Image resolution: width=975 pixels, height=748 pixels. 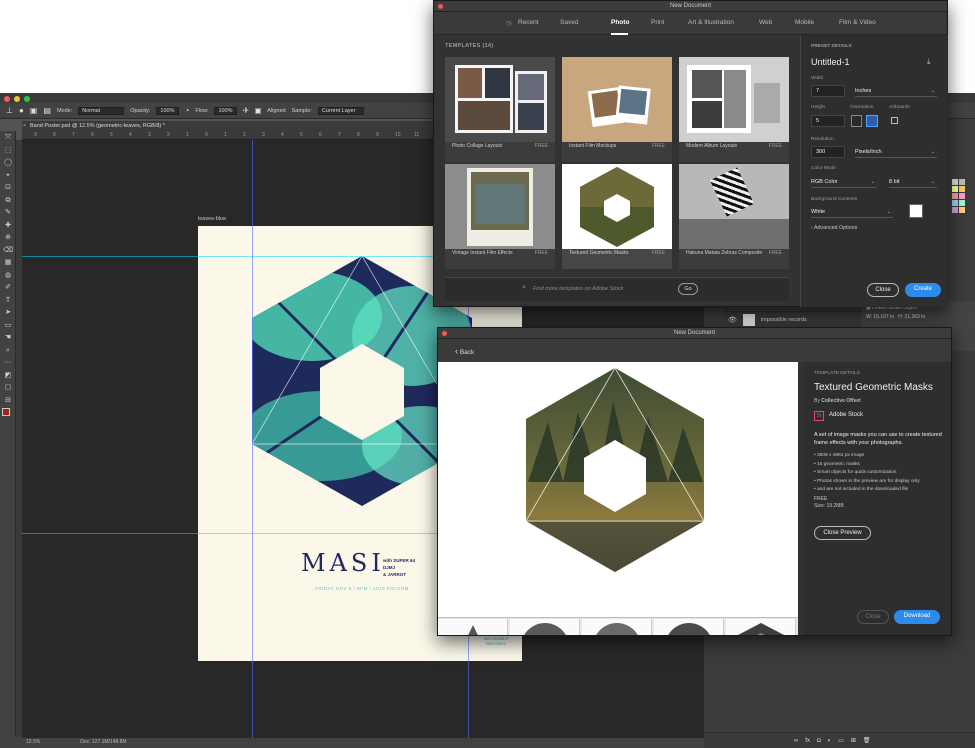 I want to click on resolution-units-select: Pixels/Inch ⌄, so click(x=896, y=152).